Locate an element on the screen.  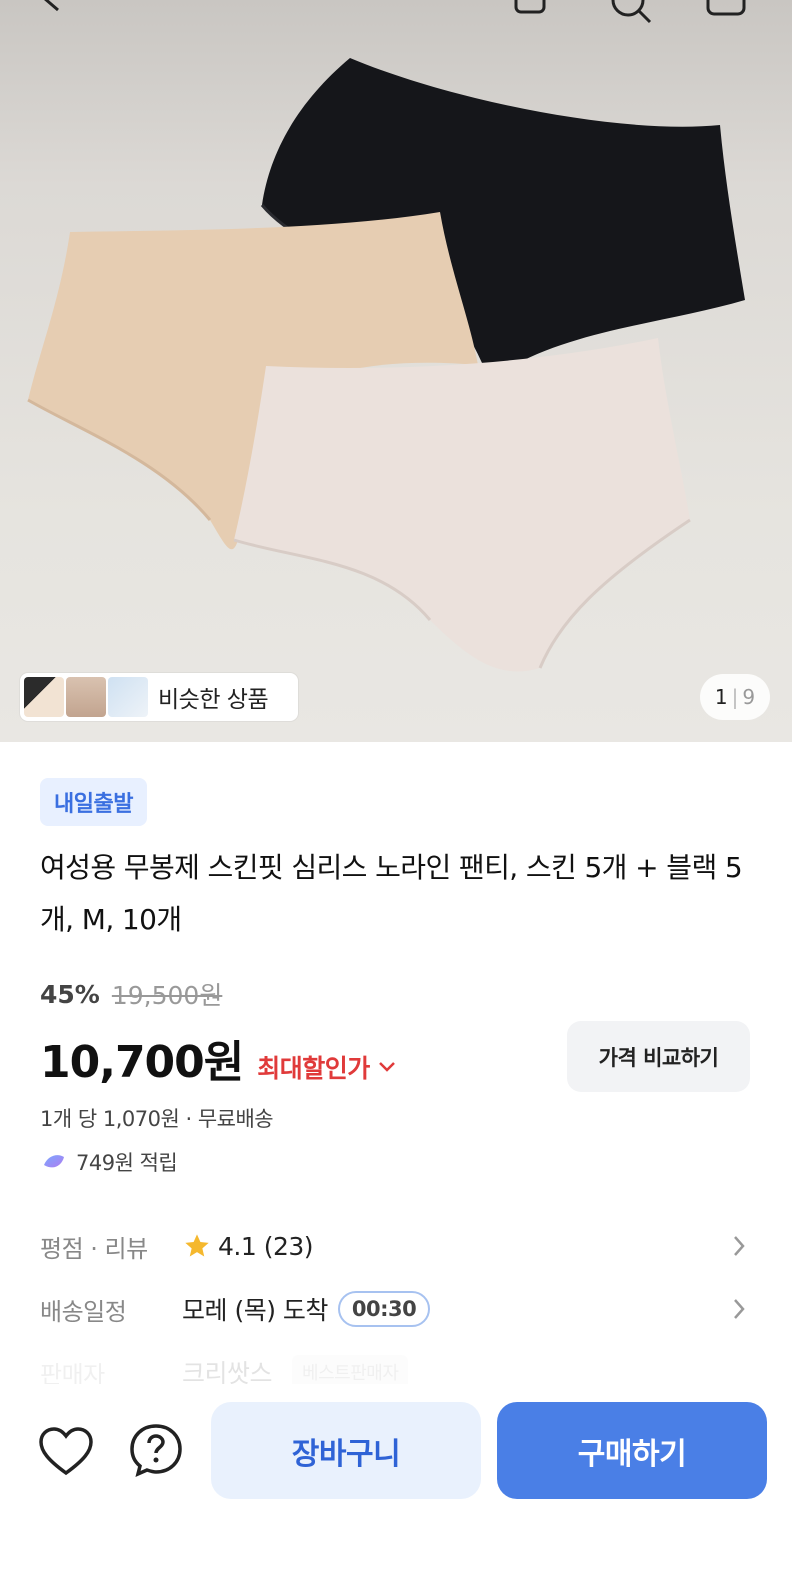
share-icon is located at coordinates (530, 9).